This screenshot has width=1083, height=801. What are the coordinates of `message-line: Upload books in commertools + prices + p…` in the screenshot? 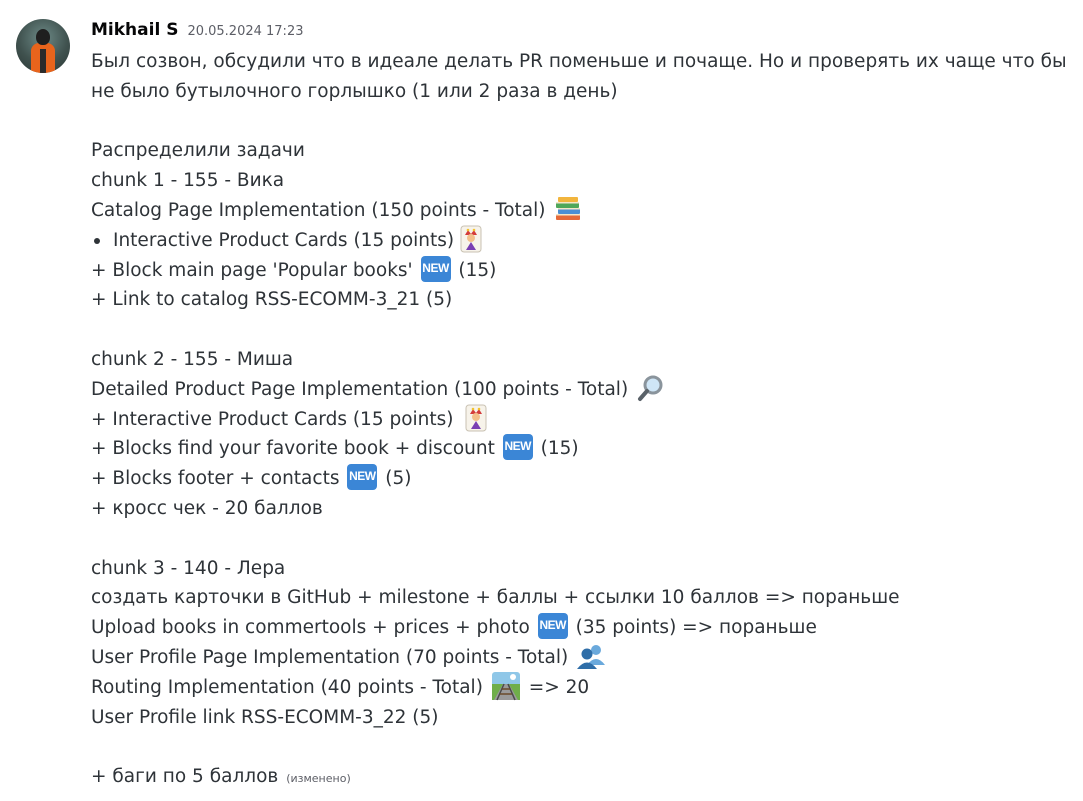 It's located at (581, 628).